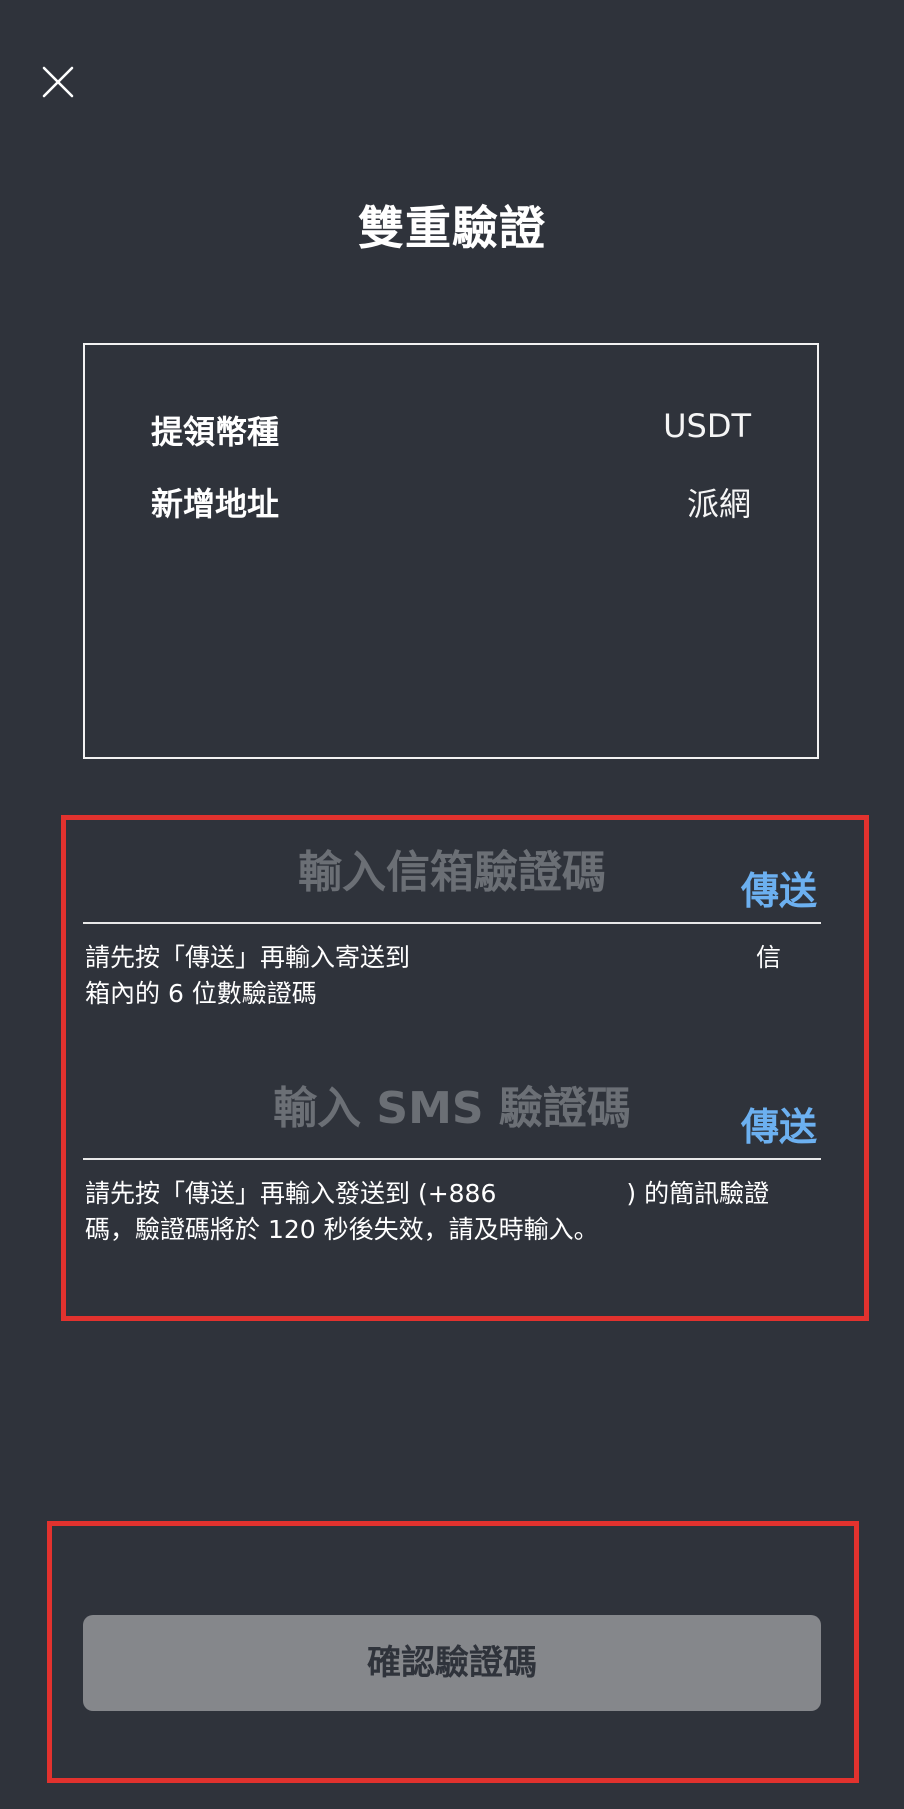 This screenshot has width=904, height=1809. I want to click on email-send-button: 傳送, so click(779, 887).